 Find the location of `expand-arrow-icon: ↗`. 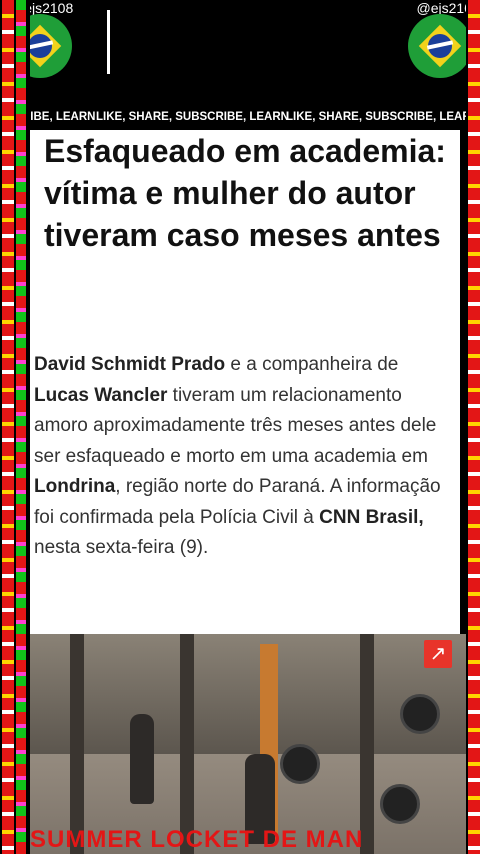

expand-arrow-icon: ↗ is located at coordinates (438, 654).